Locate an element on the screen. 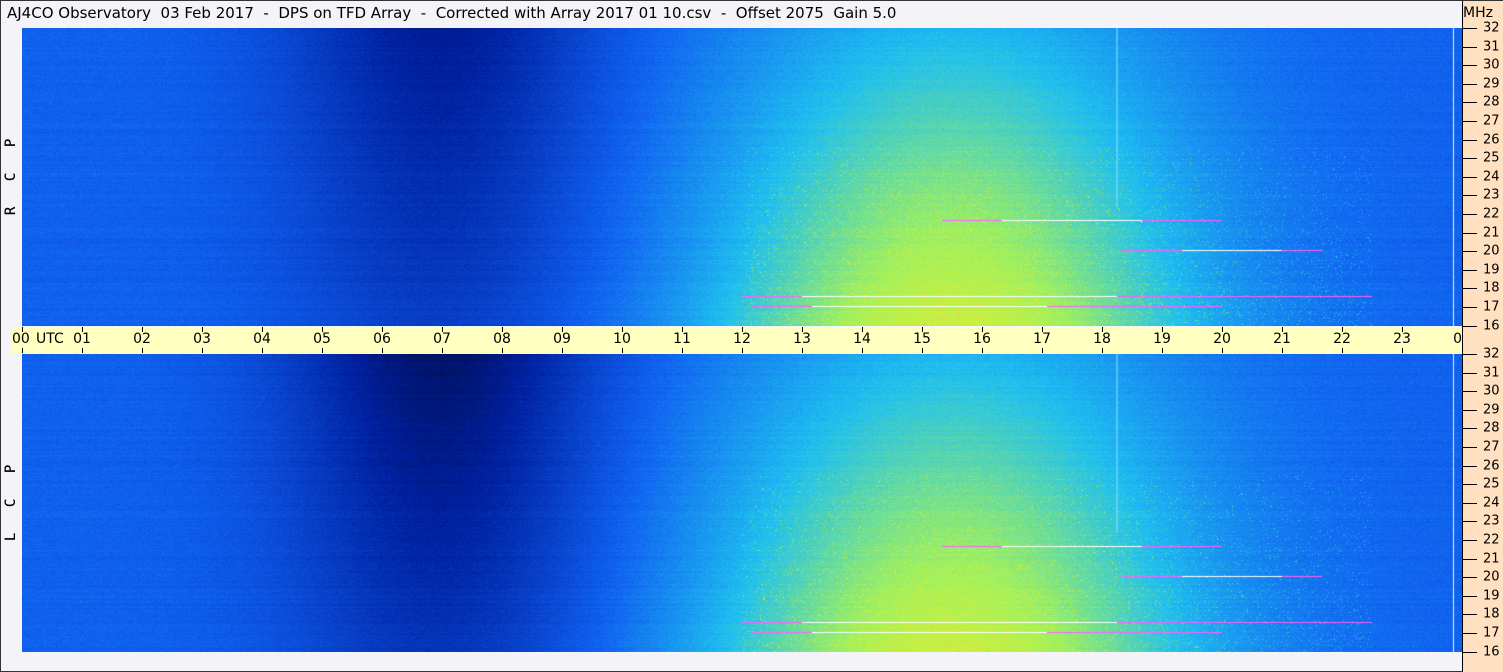 The image size is (1503, 672). hour-label: 05 is located at coordinates (322, 339).